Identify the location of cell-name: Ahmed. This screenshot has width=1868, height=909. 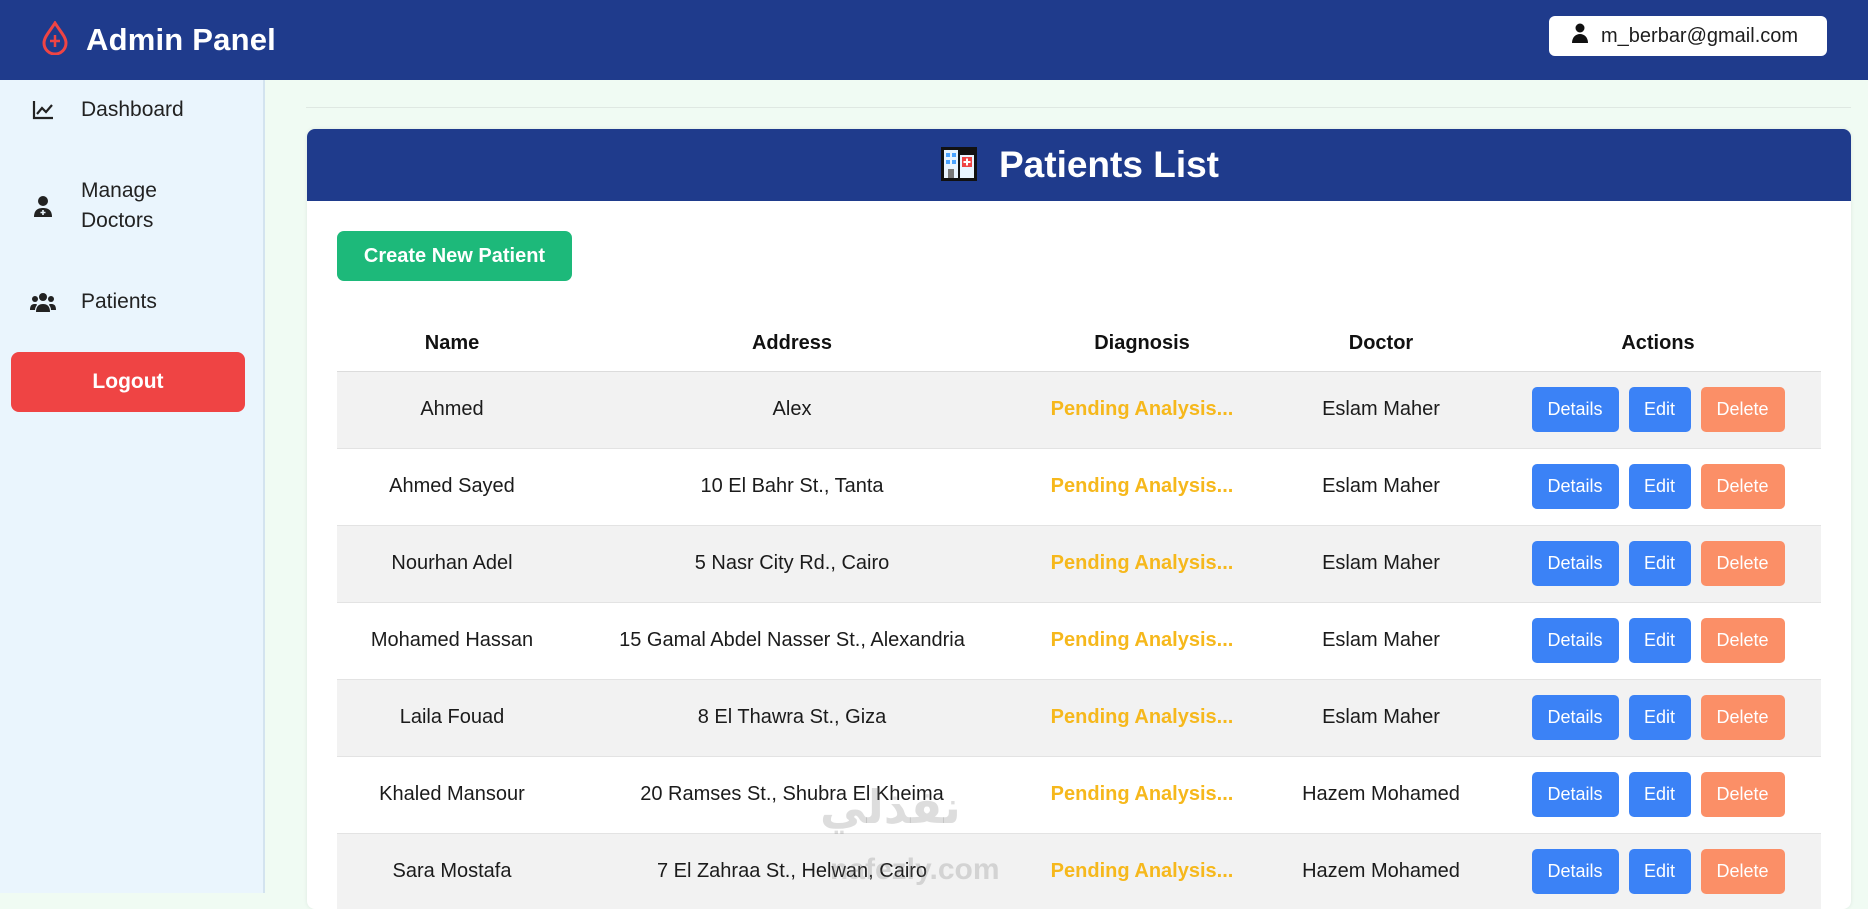
(452, 410).